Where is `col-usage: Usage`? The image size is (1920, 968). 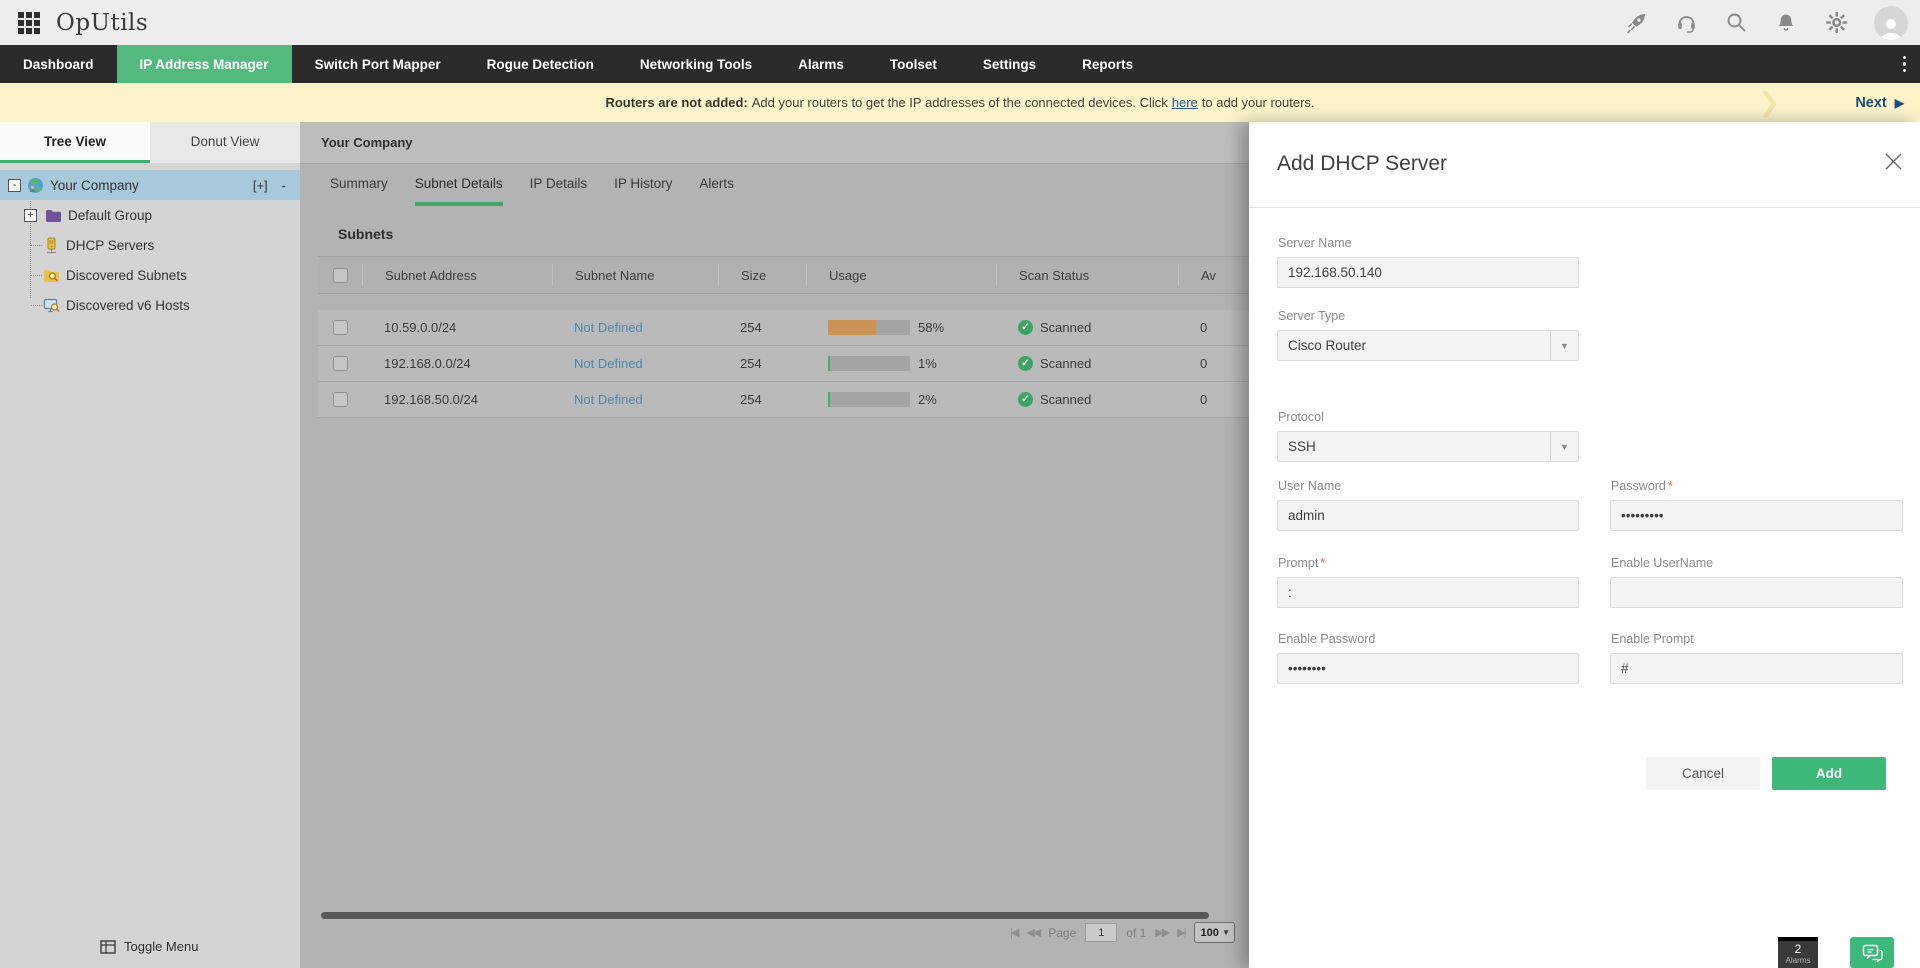
col-usage: Usage is located at coordinates (901, 275).